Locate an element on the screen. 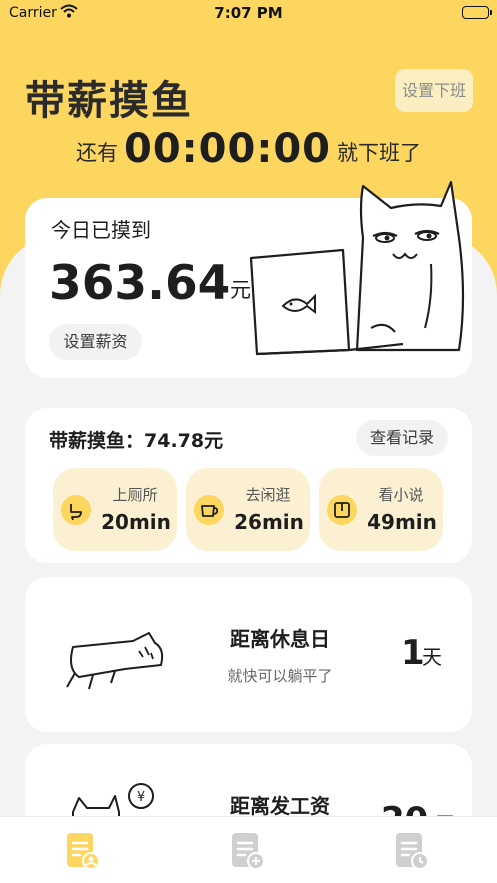 The height and width of the screenshot is (883, 497). set-off-work-button: 设置下班 is located at coordinates (434, 90).